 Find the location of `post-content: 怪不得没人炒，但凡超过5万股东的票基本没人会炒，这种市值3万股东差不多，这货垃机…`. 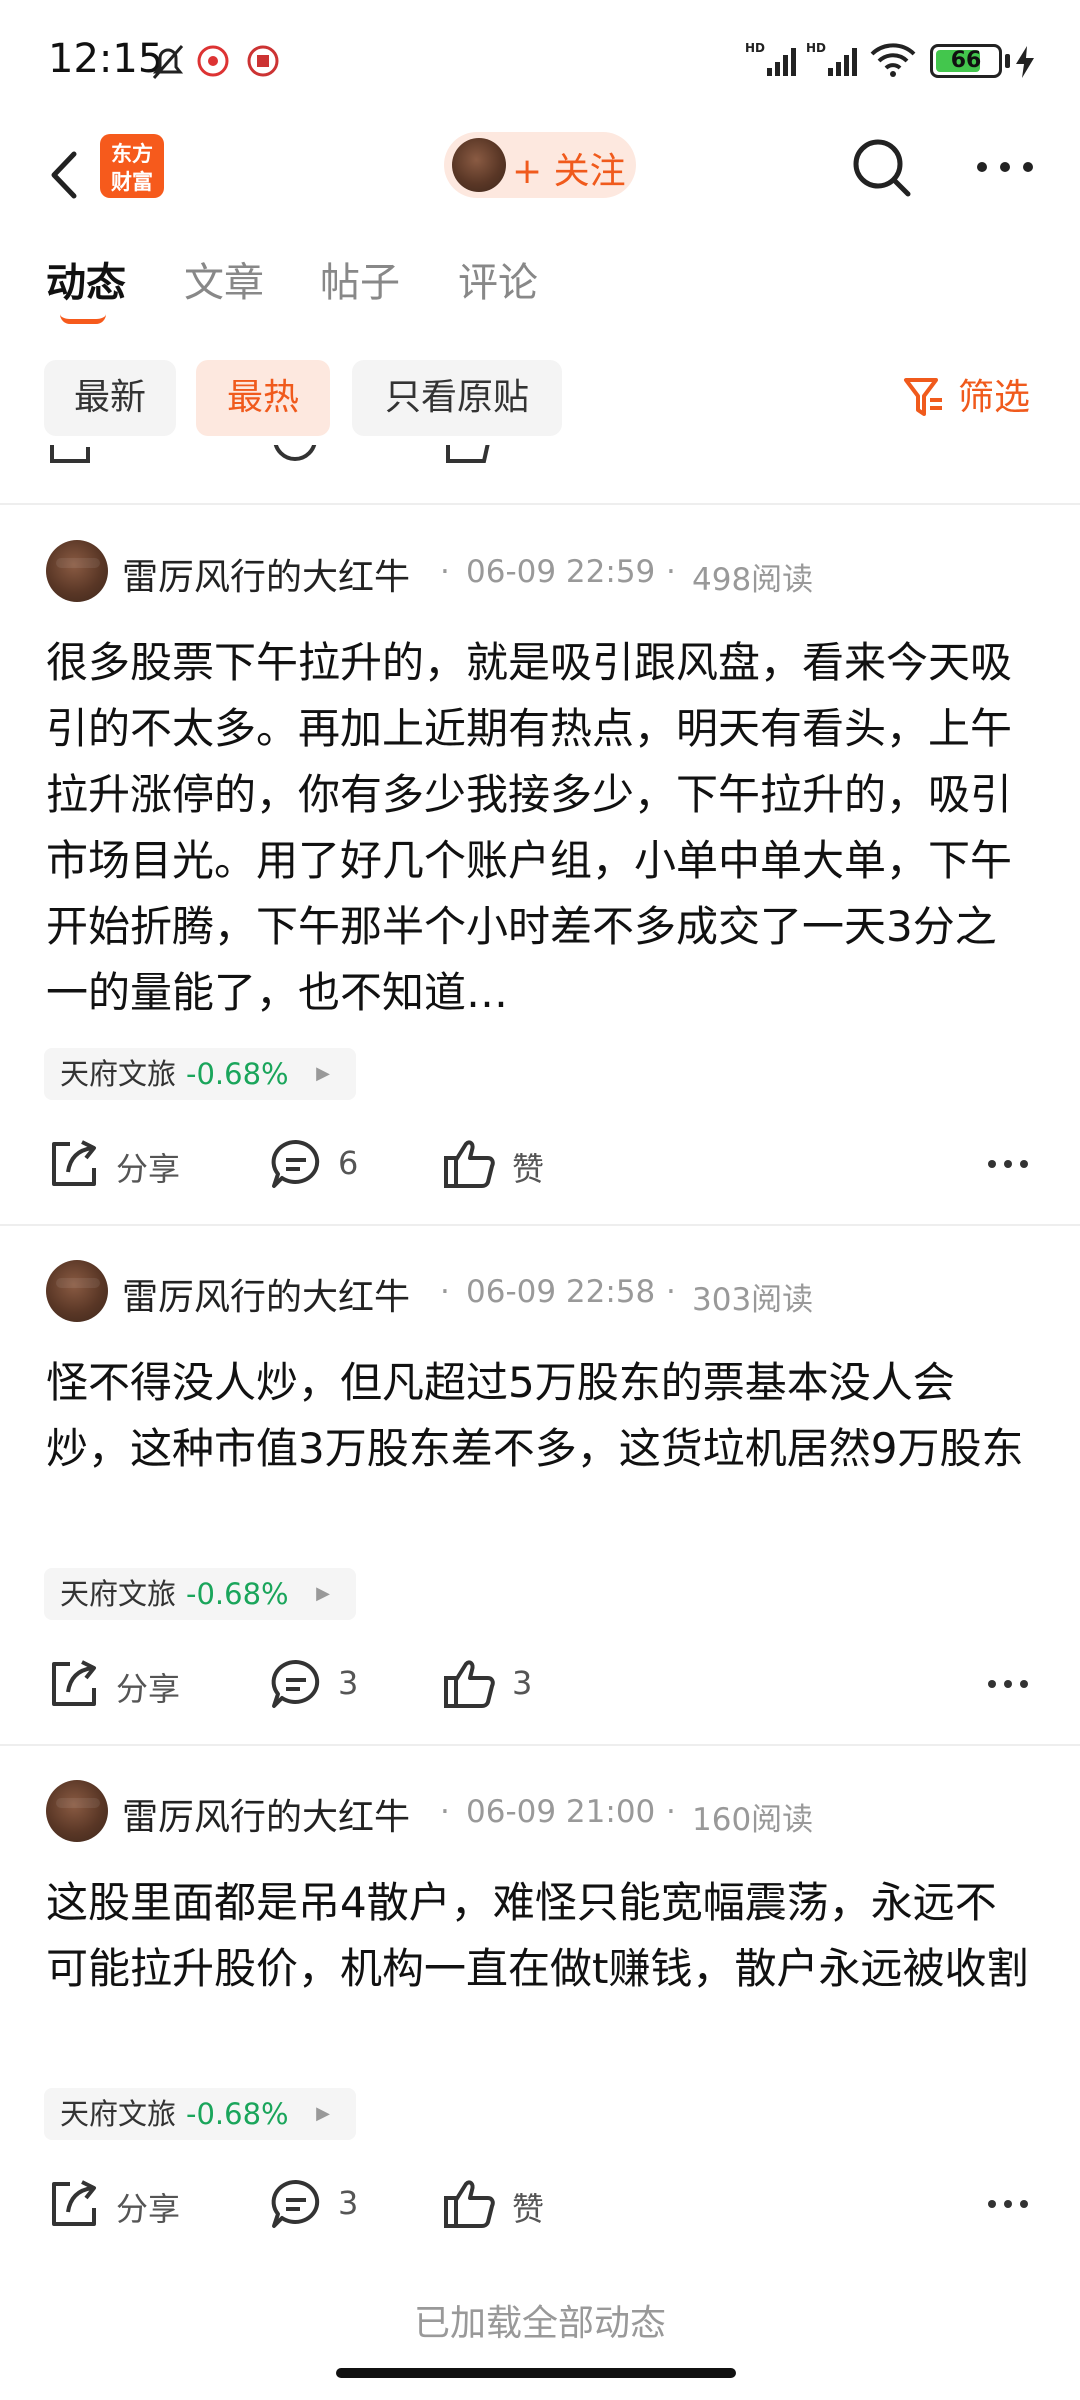

post-content: 怪不得没人炒，但凡超过5万股东的票基本没人会炒，这种市值3万股东差不多，这货垃机… is located at coordinates (541, 1416).